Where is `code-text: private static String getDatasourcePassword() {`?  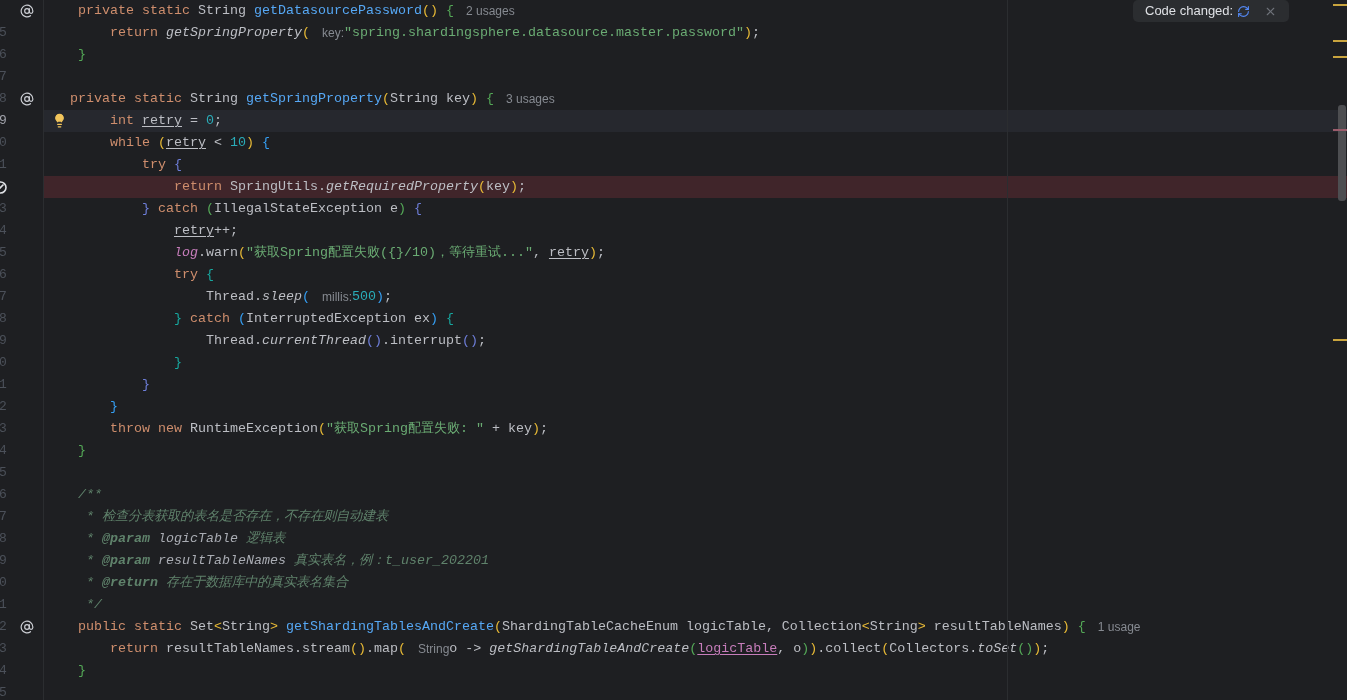
code-text: private static String getDatasourcePassword() { is located at coordinates (266, 11).